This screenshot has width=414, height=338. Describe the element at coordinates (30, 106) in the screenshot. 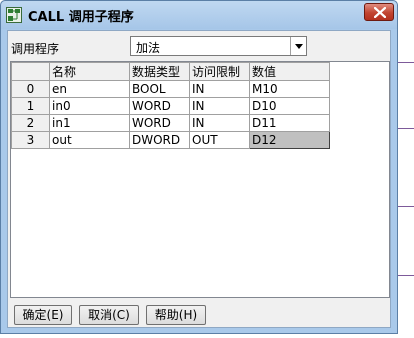

I see `row-index: 1` at that location.